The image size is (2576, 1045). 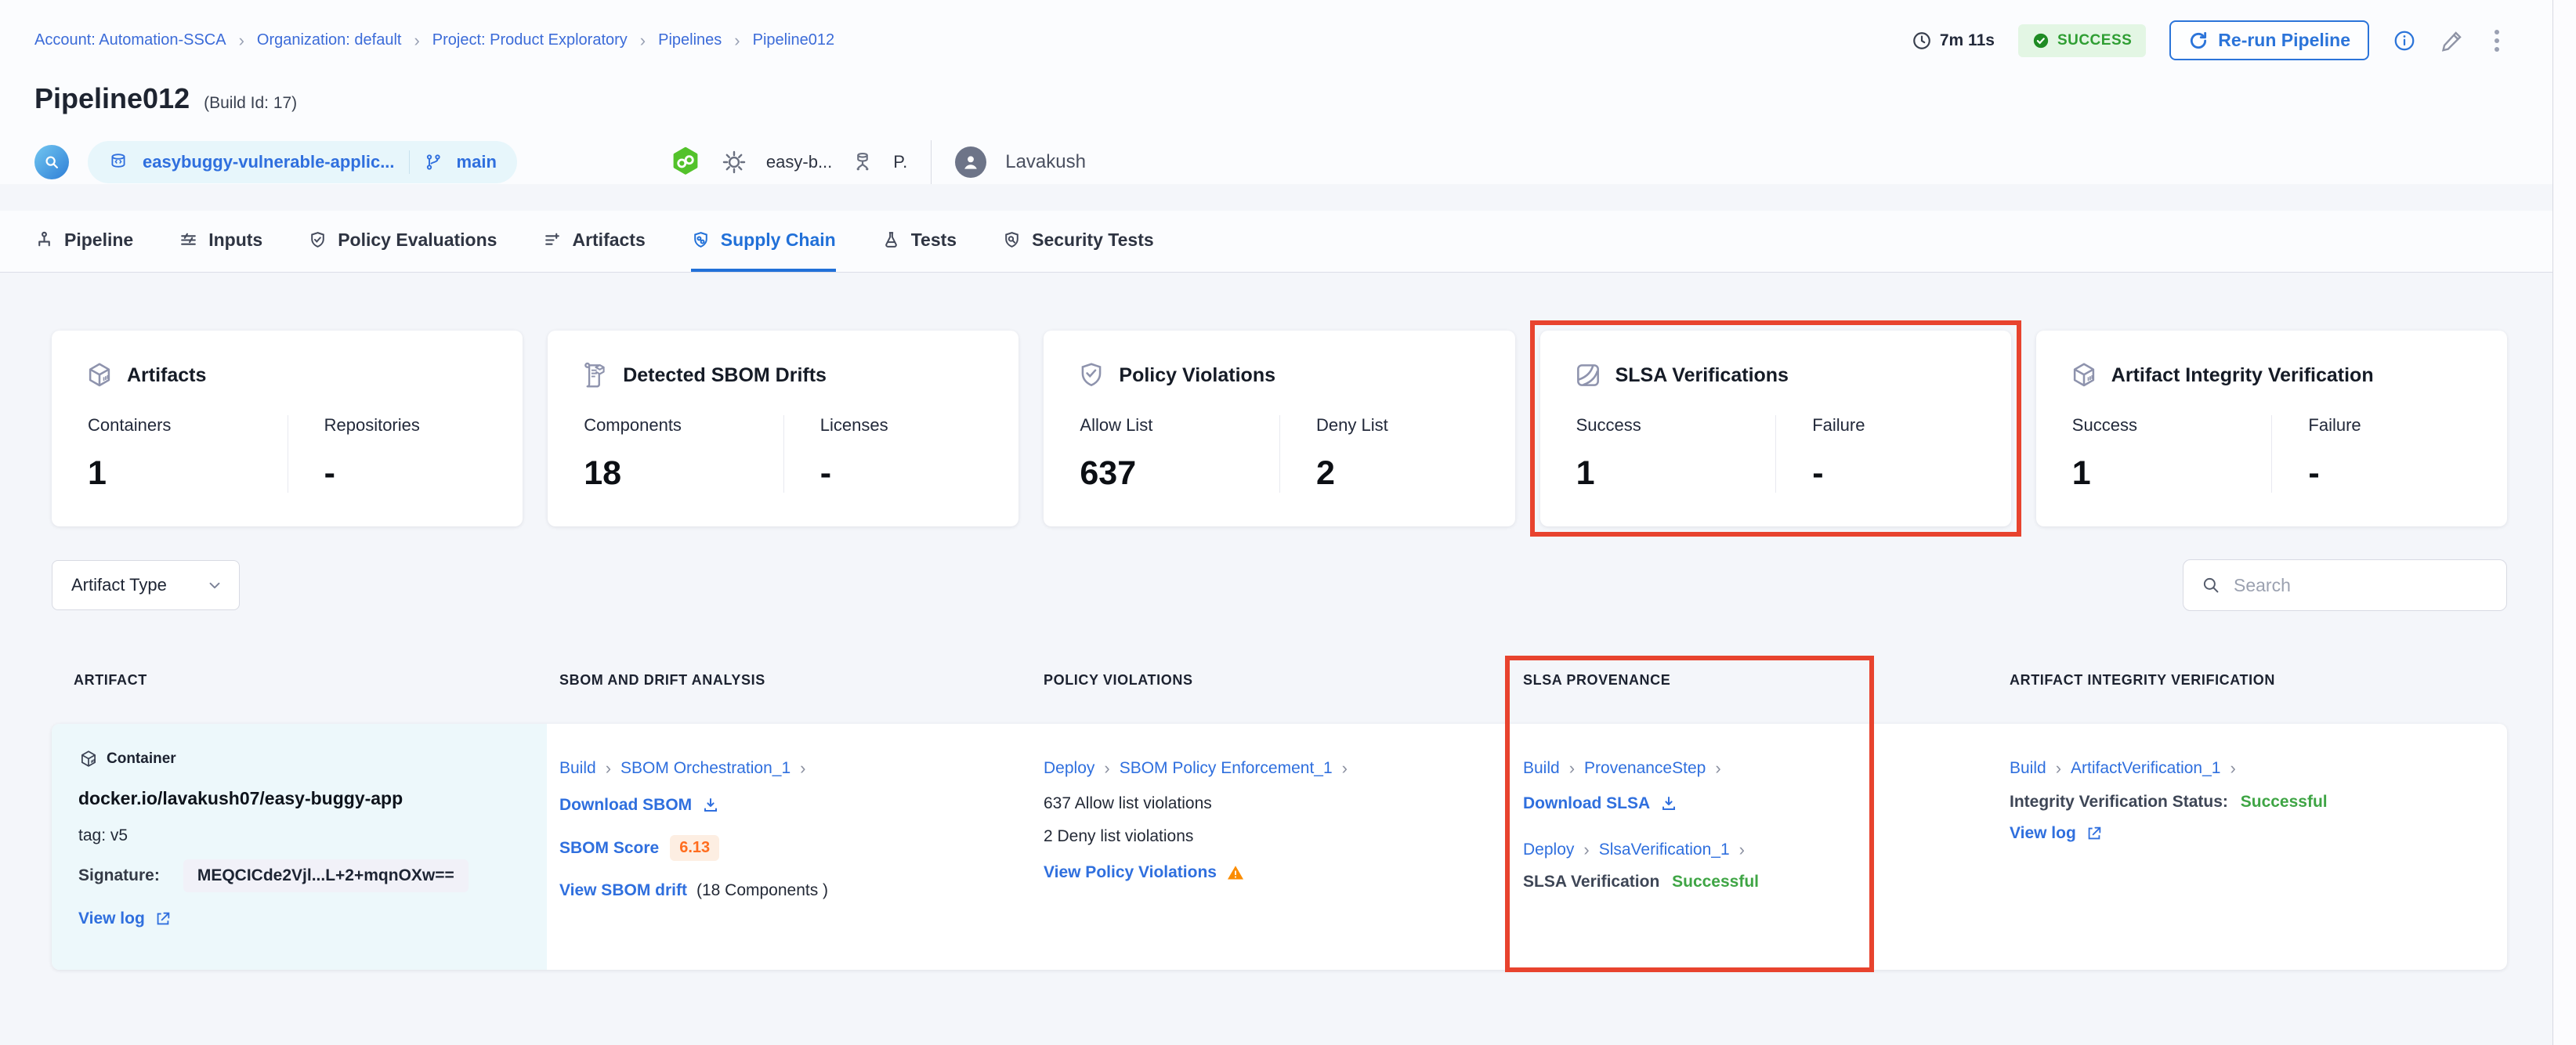 What do you see at coordinates (1877, 454) in the screenshot?
I see `stat-slsa-failure: Failure -` at bounding box center [1877, 454].